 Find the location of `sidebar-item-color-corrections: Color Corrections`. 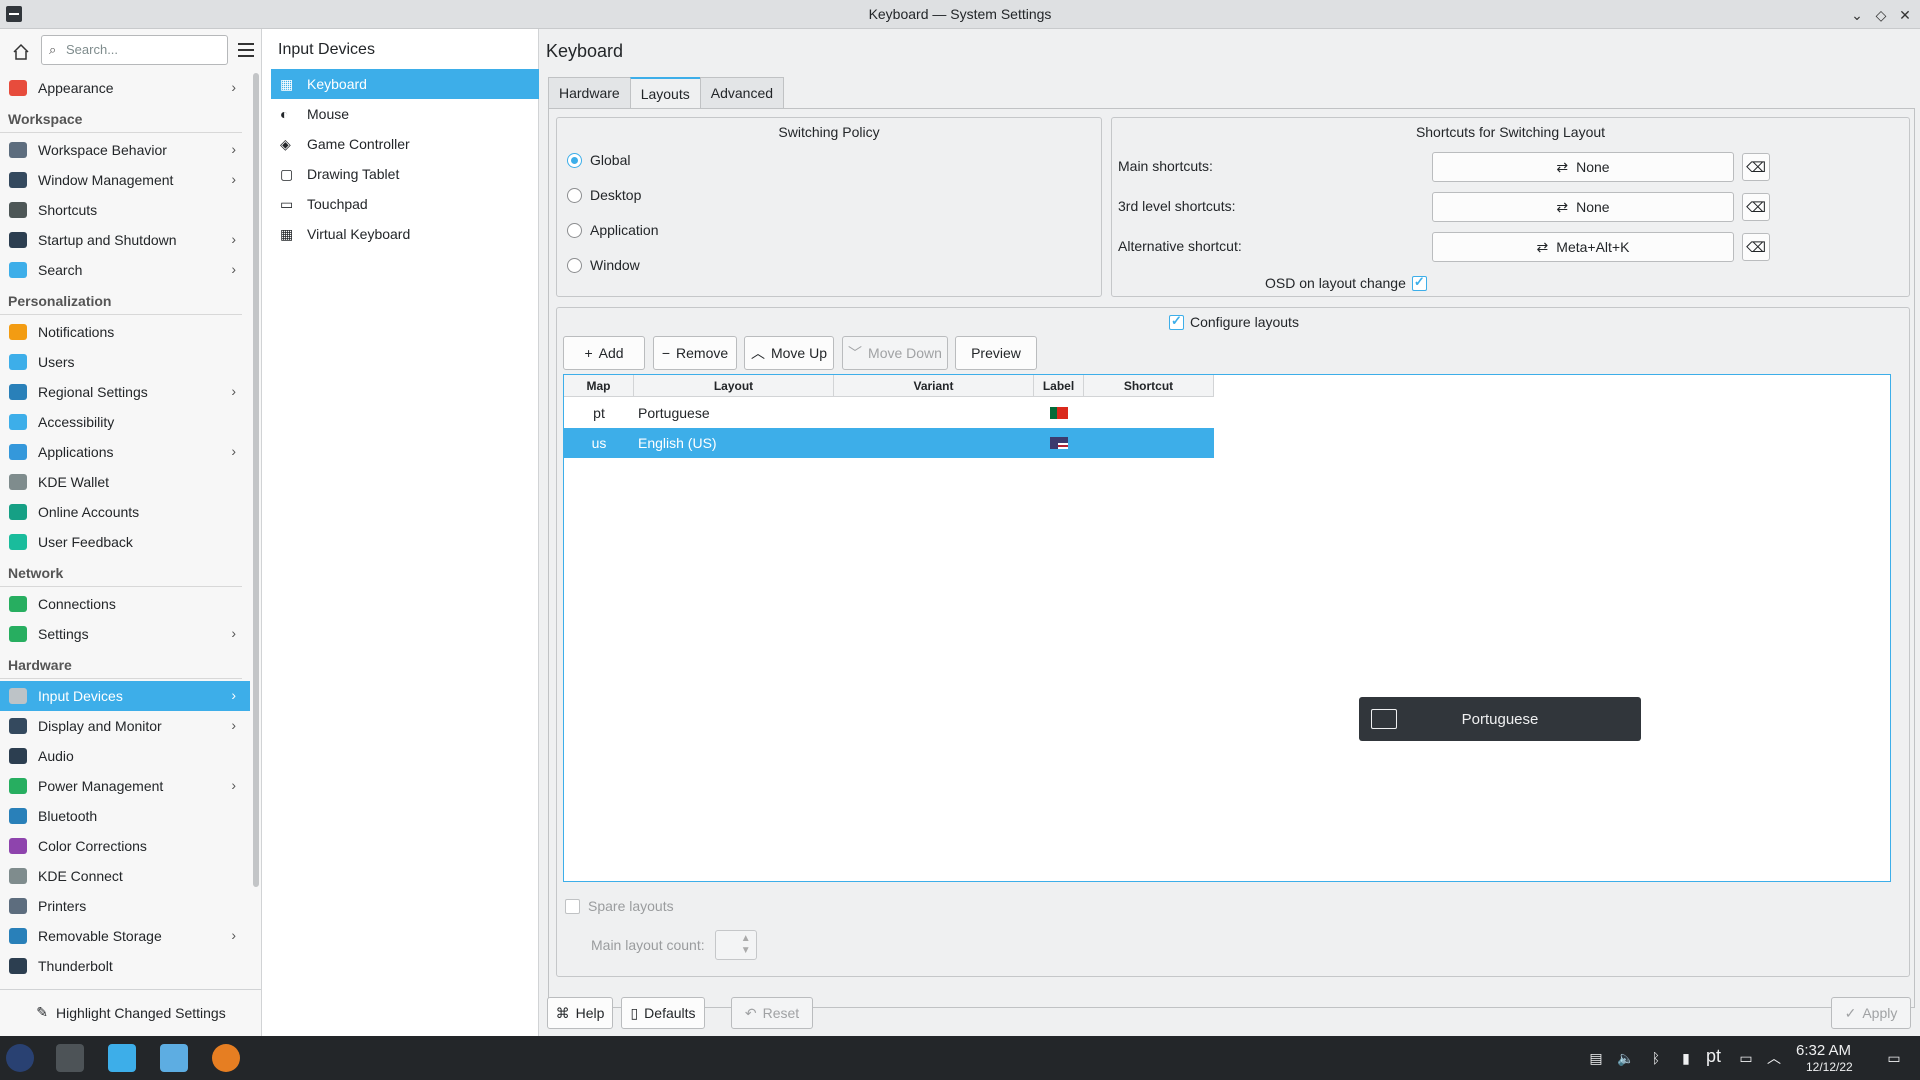

sidebar-item-color-corrections: Color Corrections is located at coordinates (125, 846).